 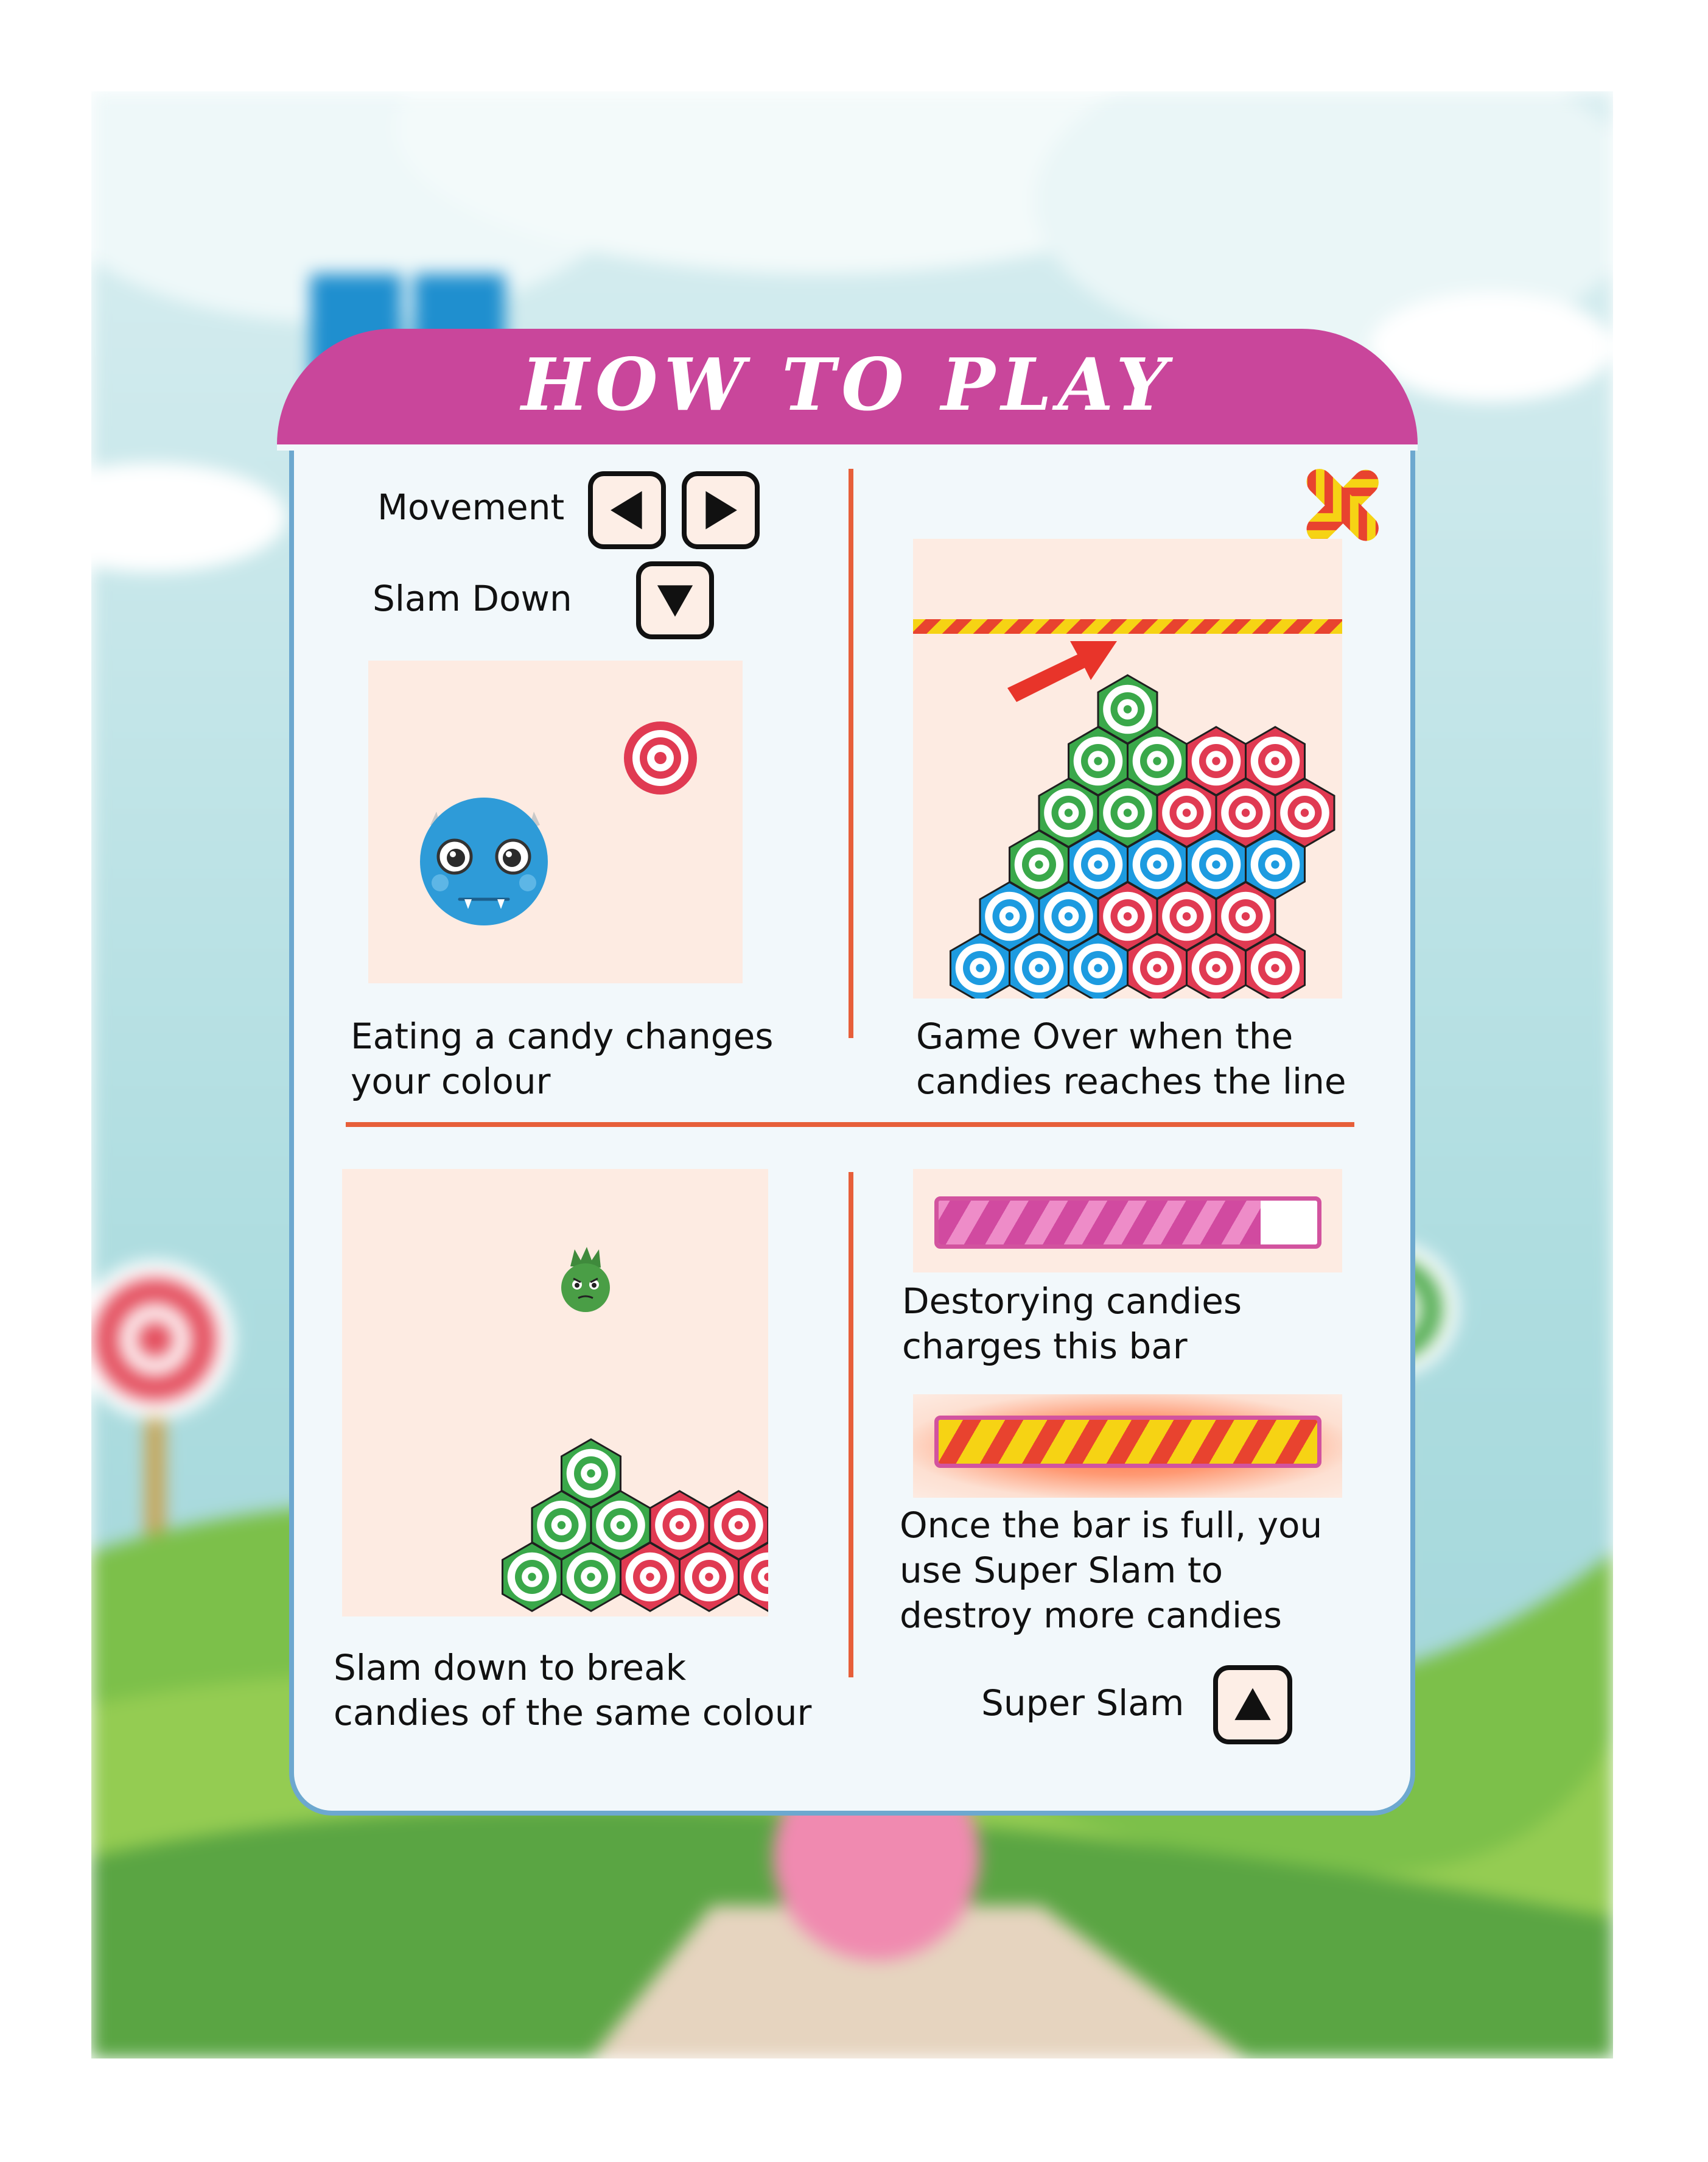 I want to click on super-slam-bar-fill, so click(x=1128, y=1442).